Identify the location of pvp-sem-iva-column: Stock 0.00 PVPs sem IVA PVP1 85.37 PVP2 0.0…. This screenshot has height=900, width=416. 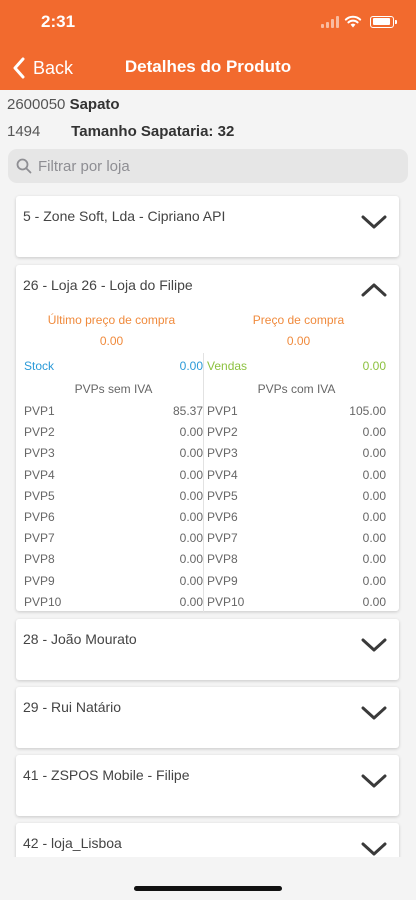
(113, 484).